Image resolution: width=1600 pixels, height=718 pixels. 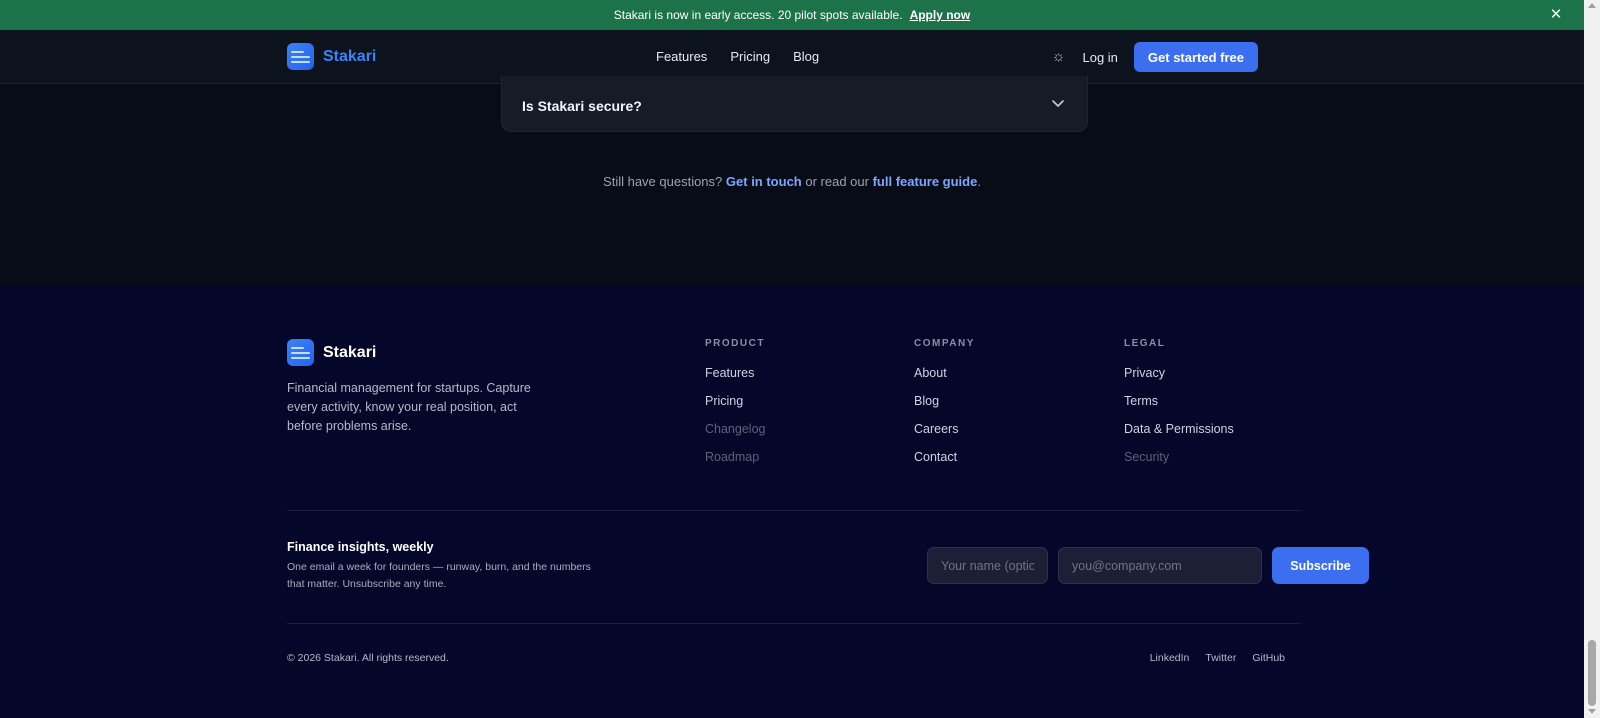 What do you see at coordinates (944, 373) in the screenshot?
I see `footer-link-about: About` at bounding box center [944, 373].